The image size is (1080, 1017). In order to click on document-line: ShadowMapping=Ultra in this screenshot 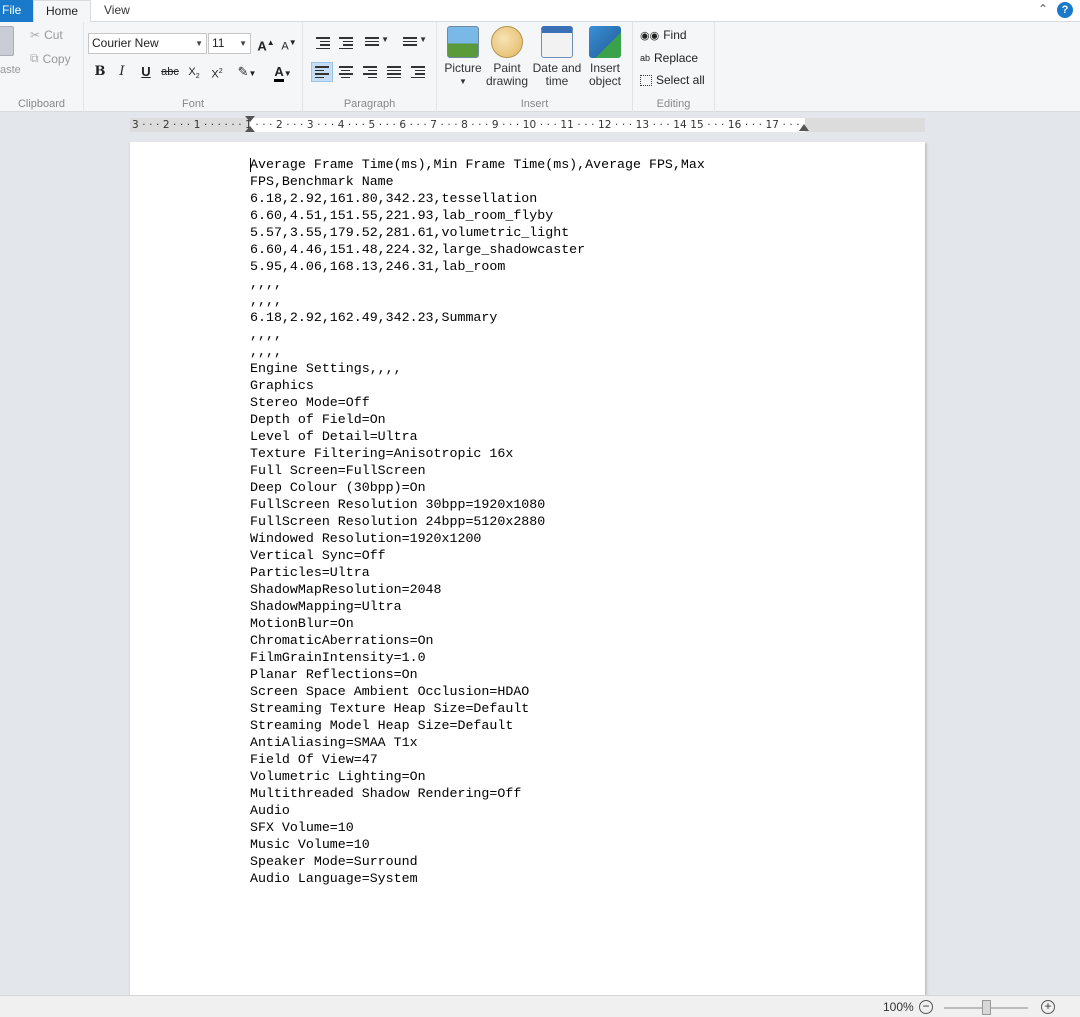, I will do `click(326, 606)`.